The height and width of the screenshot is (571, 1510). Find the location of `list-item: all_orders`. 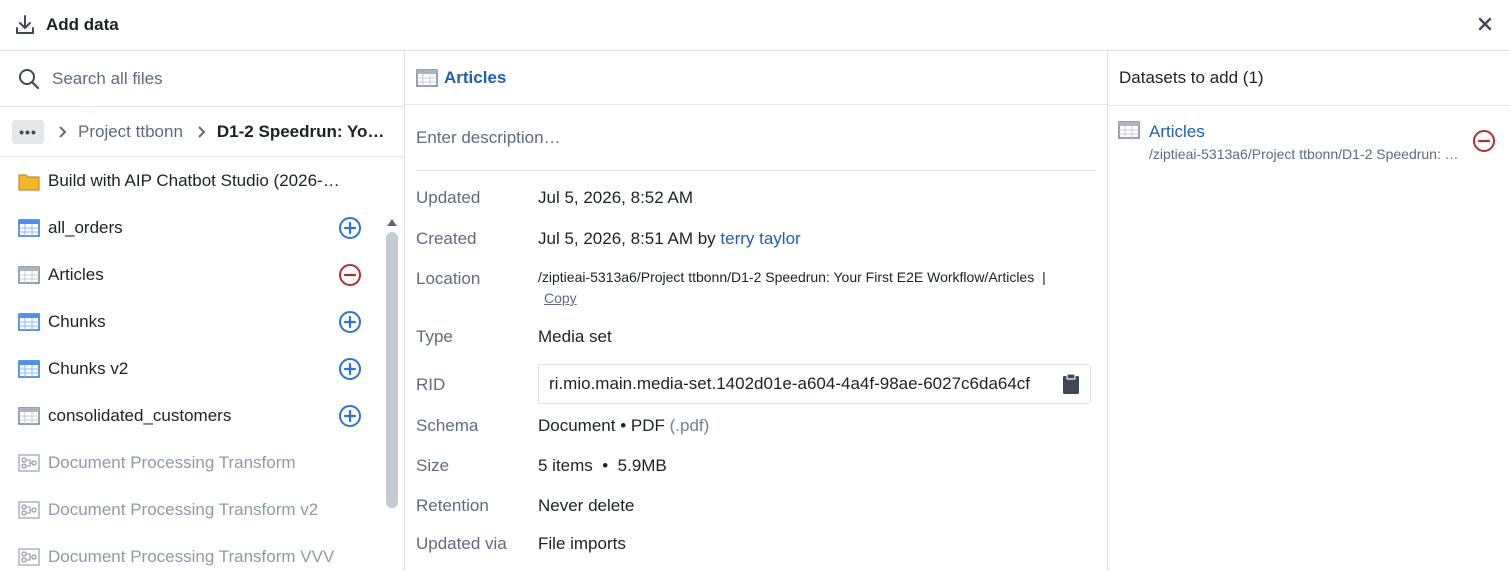

list-item: all_orders is located at coordinates (202, 227).